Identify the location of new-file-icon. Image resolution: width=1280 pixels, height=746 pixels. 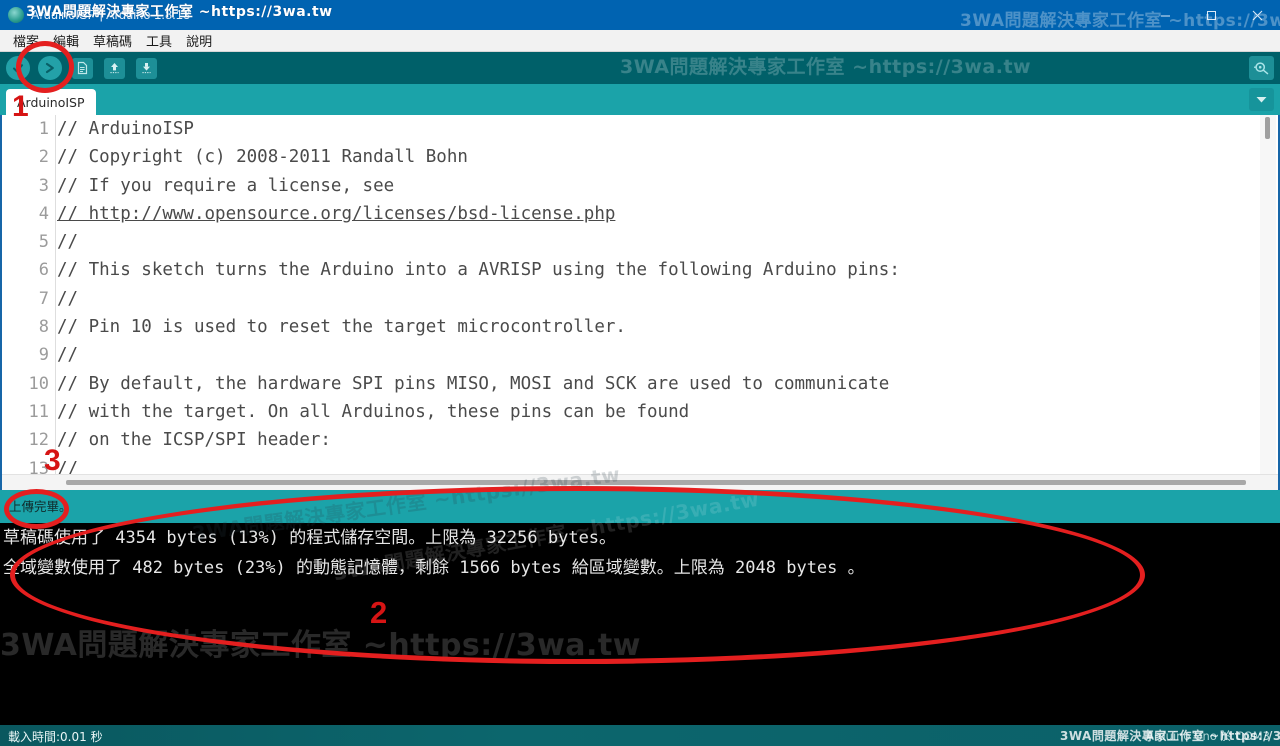
(82, 68).